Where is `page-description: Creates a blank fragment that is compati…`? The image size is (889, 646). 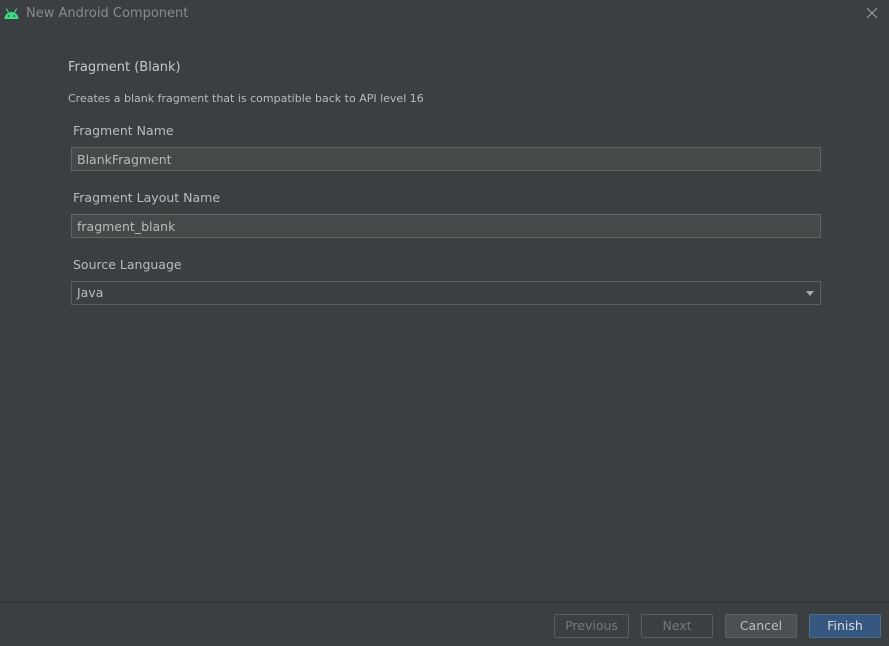 page-description: Creates a blank fragment that is compati… is located at coordinates (246, 98).